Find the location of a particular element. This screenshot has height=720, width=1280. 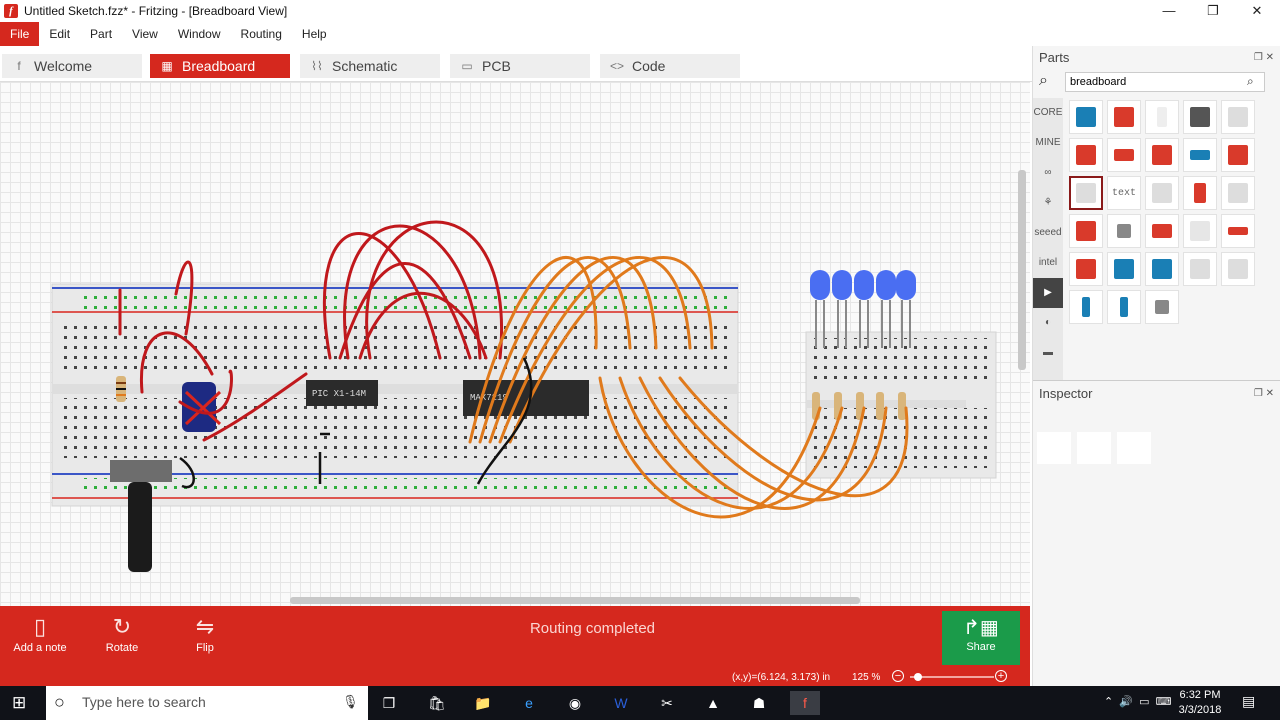

edge-icon: e is located at coordinates (529, 703).